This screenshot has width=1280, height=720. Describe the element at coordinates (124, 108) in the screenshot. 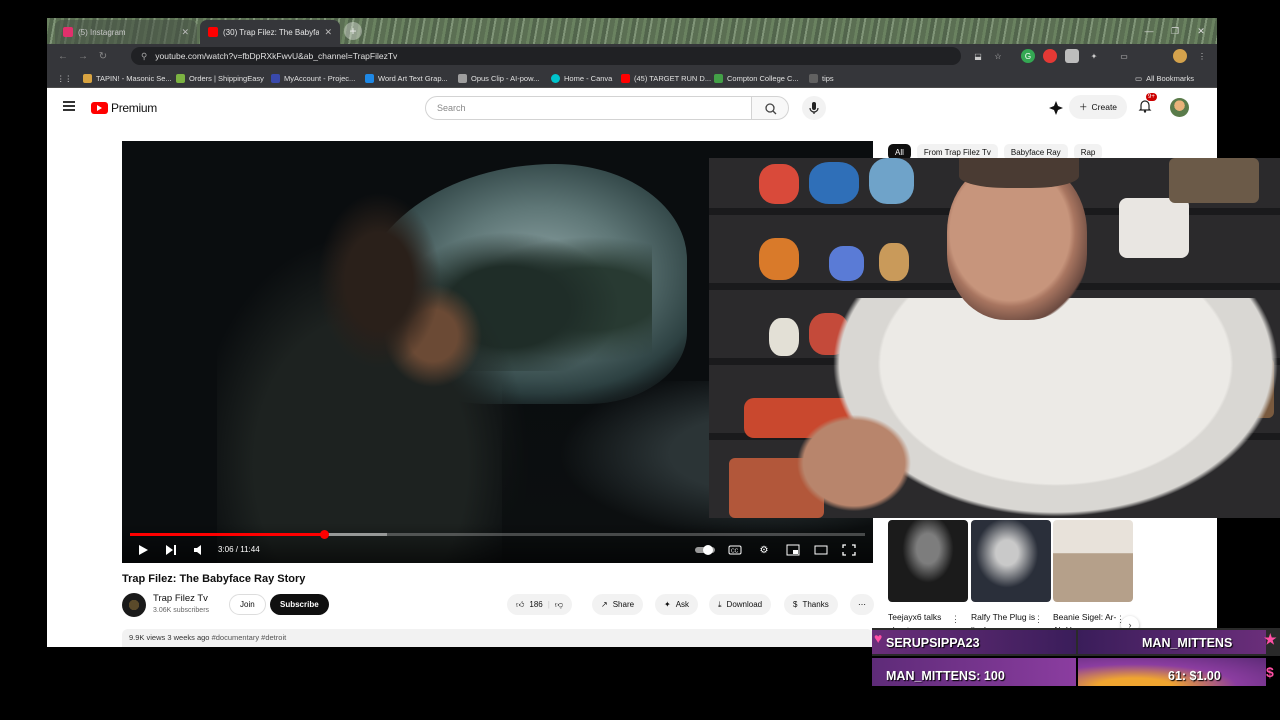

I see `youtube-logo: Premium` at that location.